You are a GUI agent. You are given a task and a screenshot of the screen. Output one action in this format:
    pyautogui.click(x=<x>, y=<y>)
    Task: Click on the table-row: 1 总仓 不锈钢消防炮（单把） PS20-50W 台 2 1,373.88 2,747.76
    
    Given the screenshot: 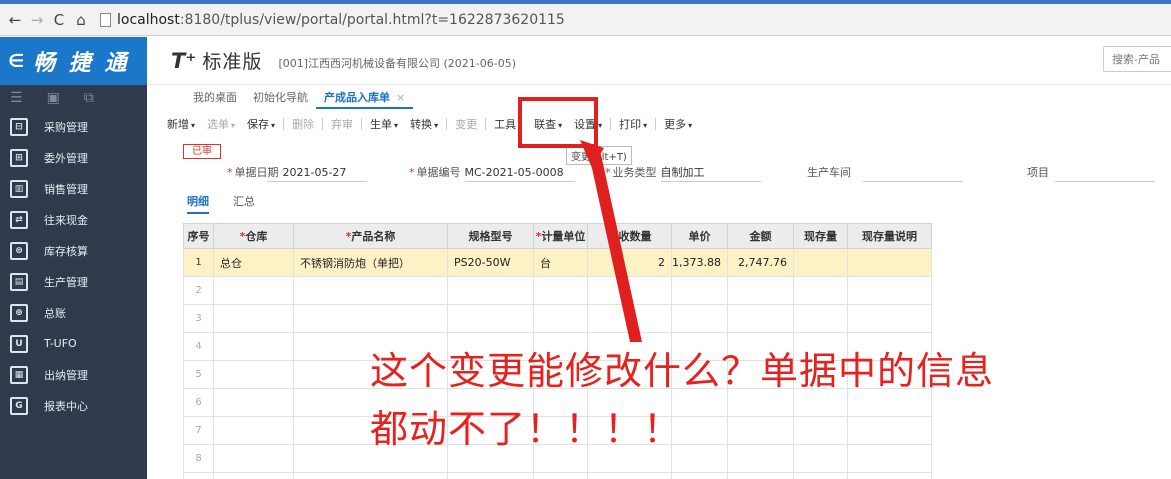 What is the action you would take?
    pyautogui.click(x=557, y=262)
    